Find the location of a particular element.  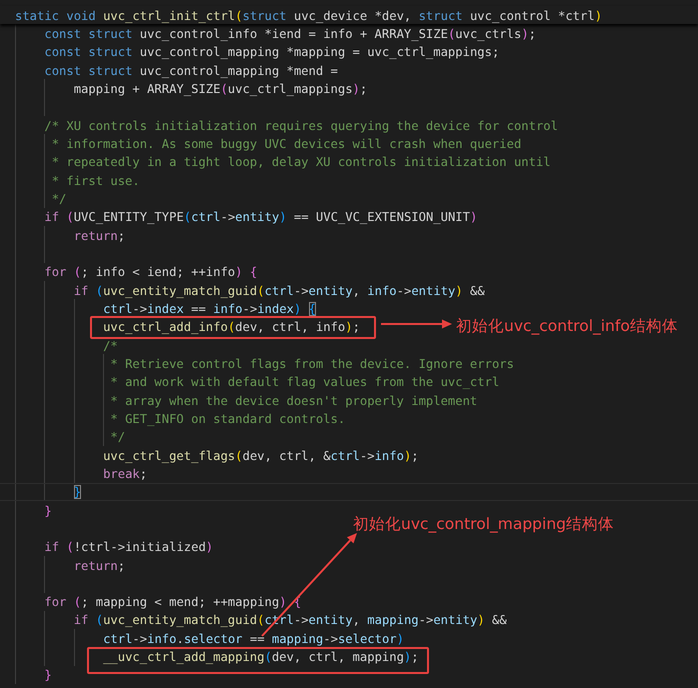

code-line: /* is located at coordinates (110, 346).